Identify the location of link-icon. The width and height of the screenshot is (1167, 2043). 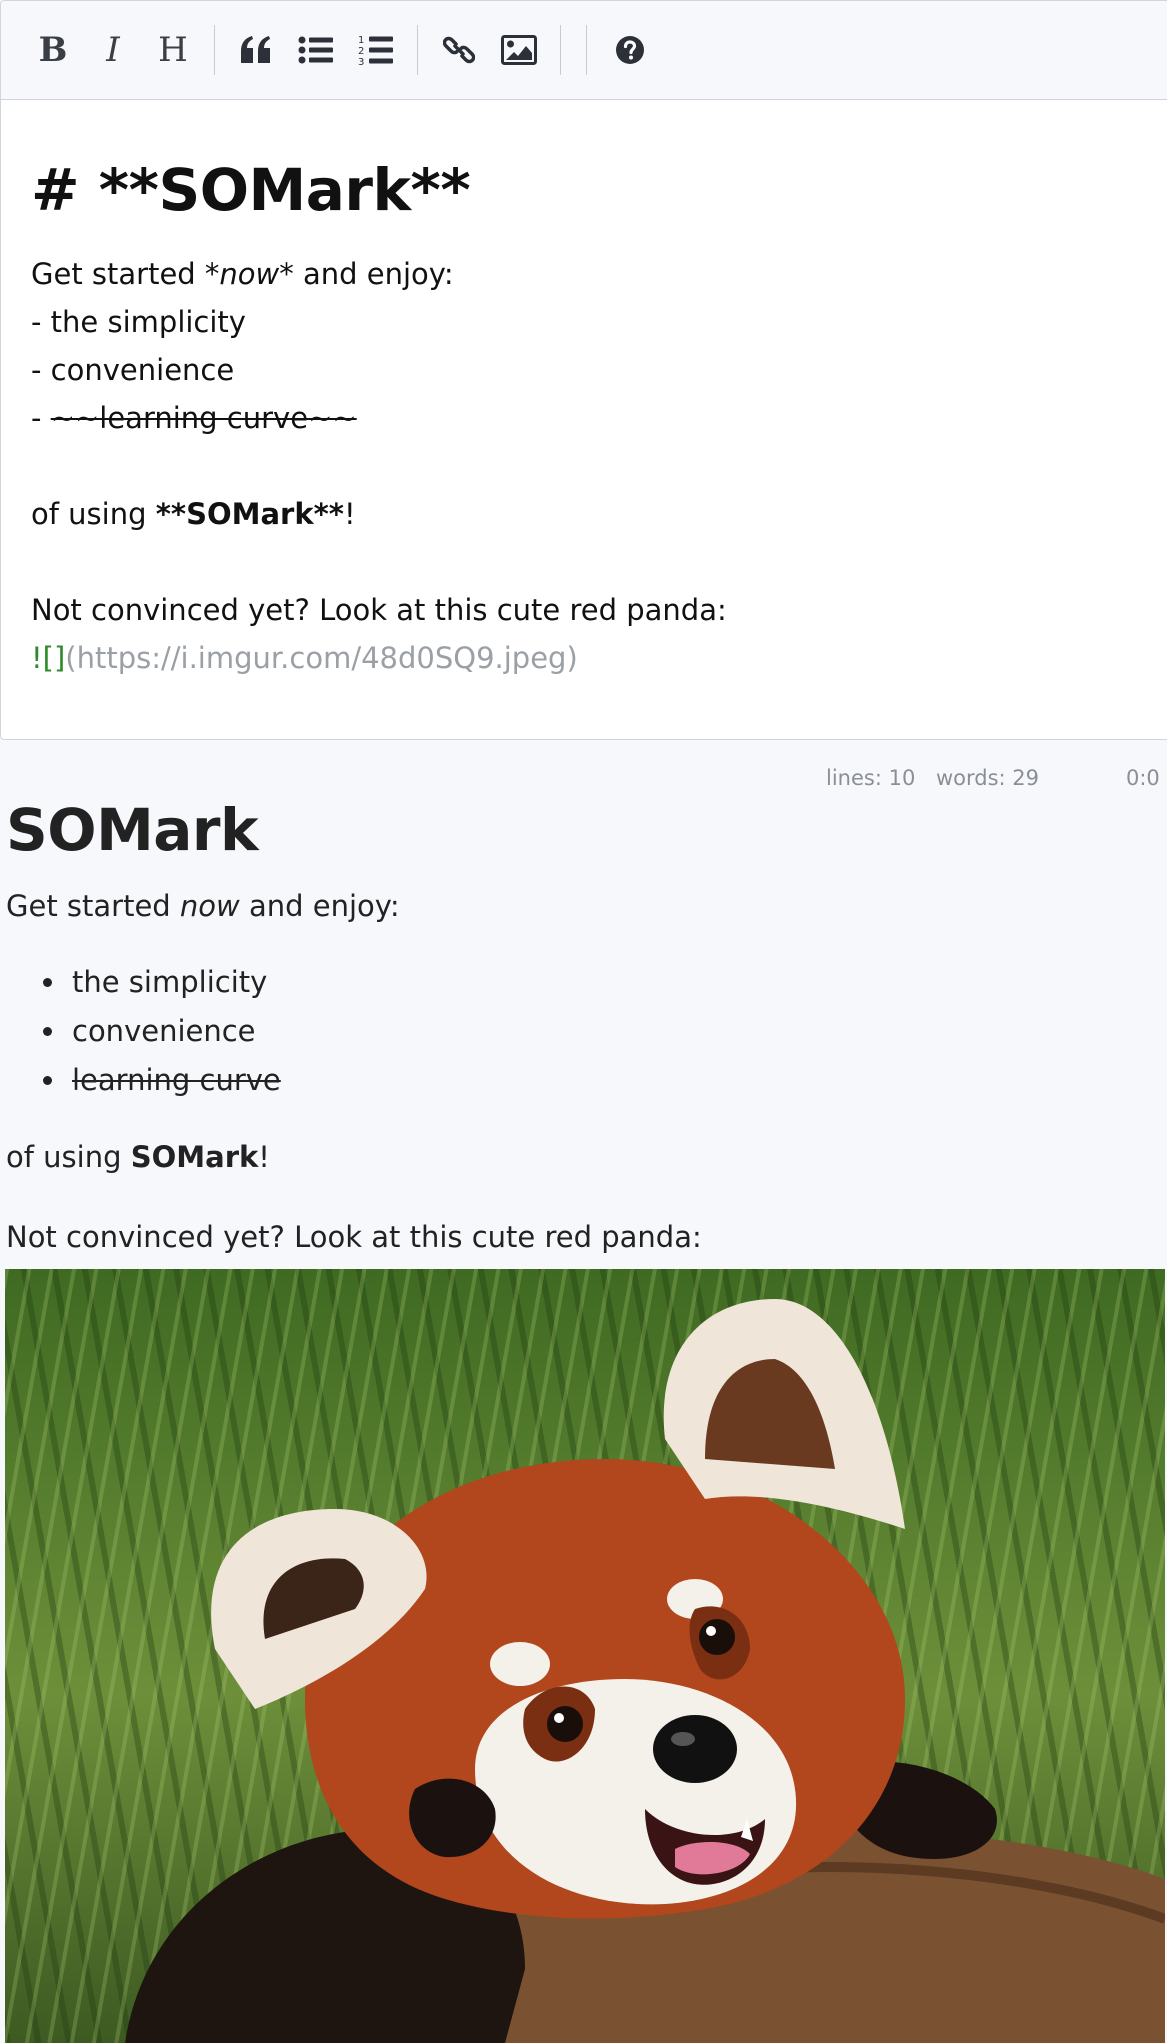
(459, 50).